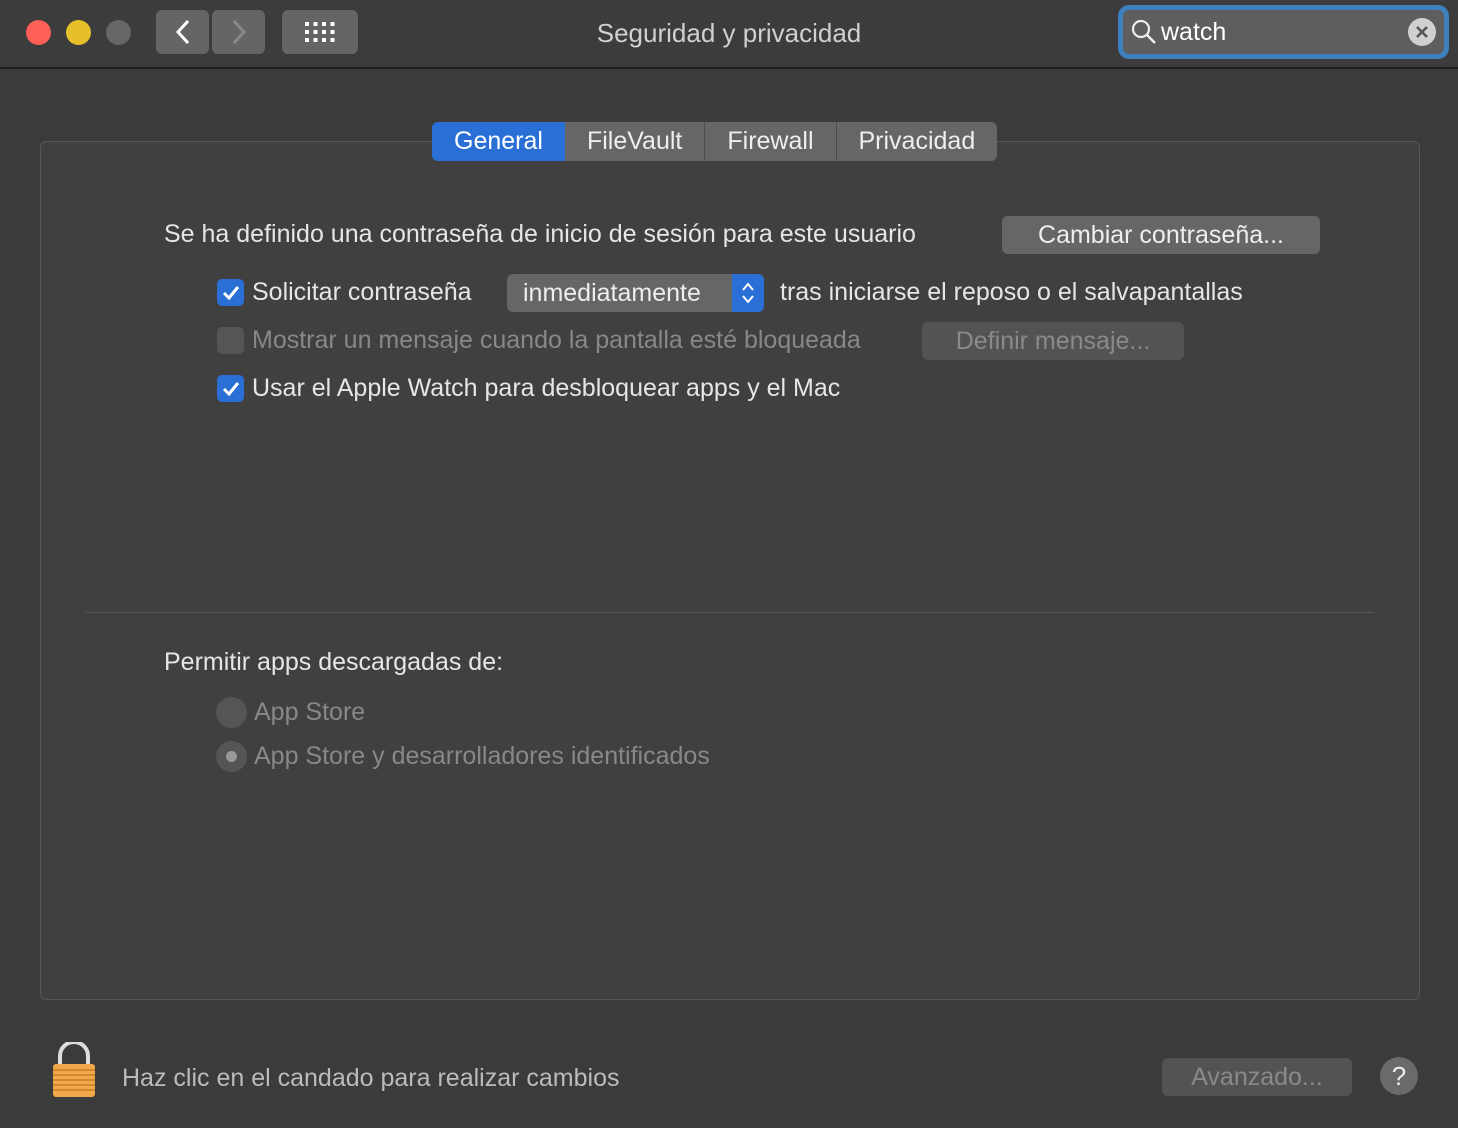 This screenshot has width=1458, height=1128. I want to click on lock-icon, so click(74, 1071).